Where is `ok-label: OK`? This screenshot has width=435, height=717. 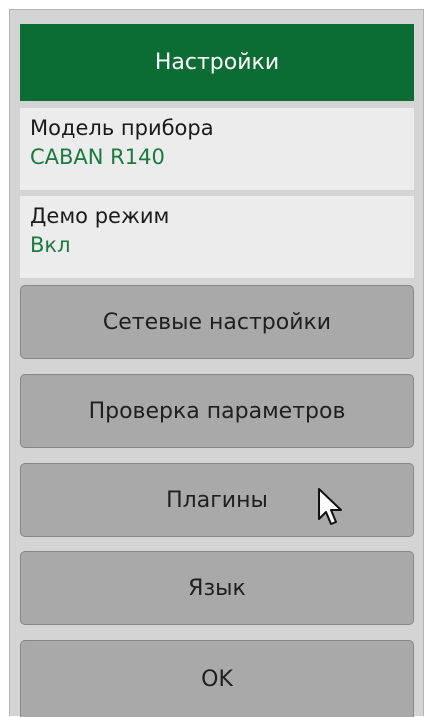 ok-label: OK is located at coordinates (217, 679).